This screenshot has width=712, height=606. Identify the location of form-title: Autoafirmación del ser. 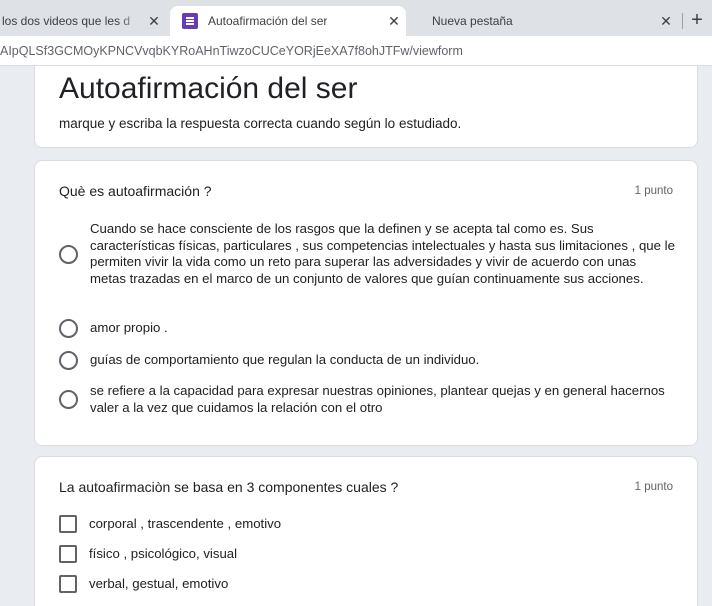
(208, 88).